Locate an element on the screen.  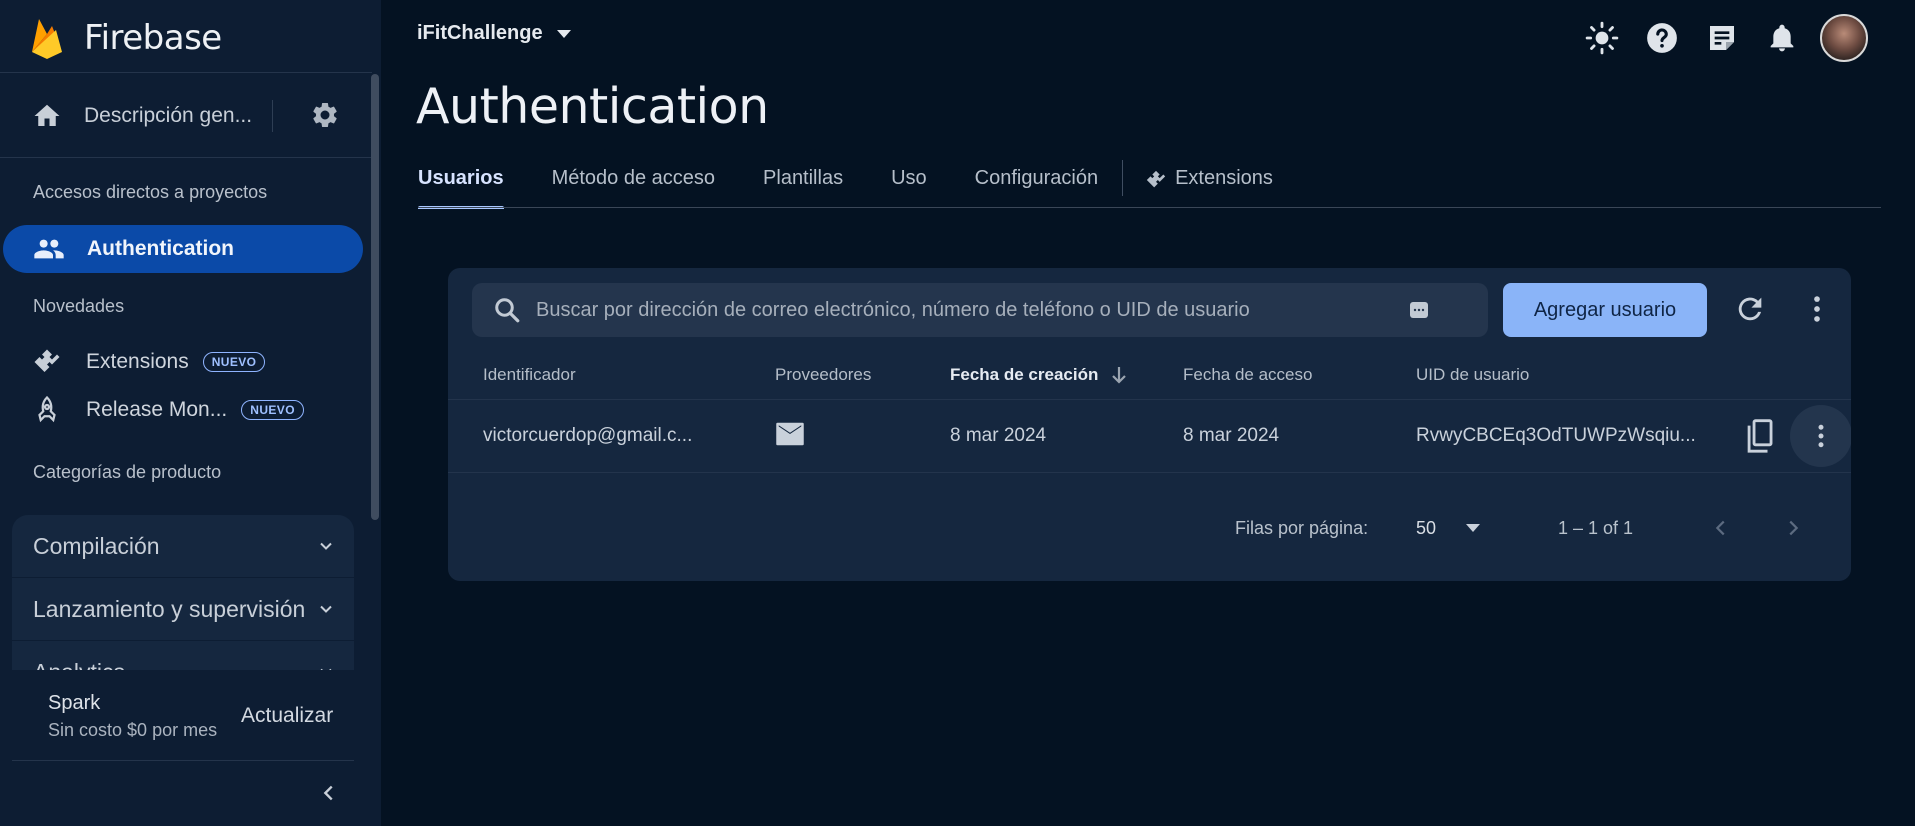
email-icon is located at coordinates (790, 434).